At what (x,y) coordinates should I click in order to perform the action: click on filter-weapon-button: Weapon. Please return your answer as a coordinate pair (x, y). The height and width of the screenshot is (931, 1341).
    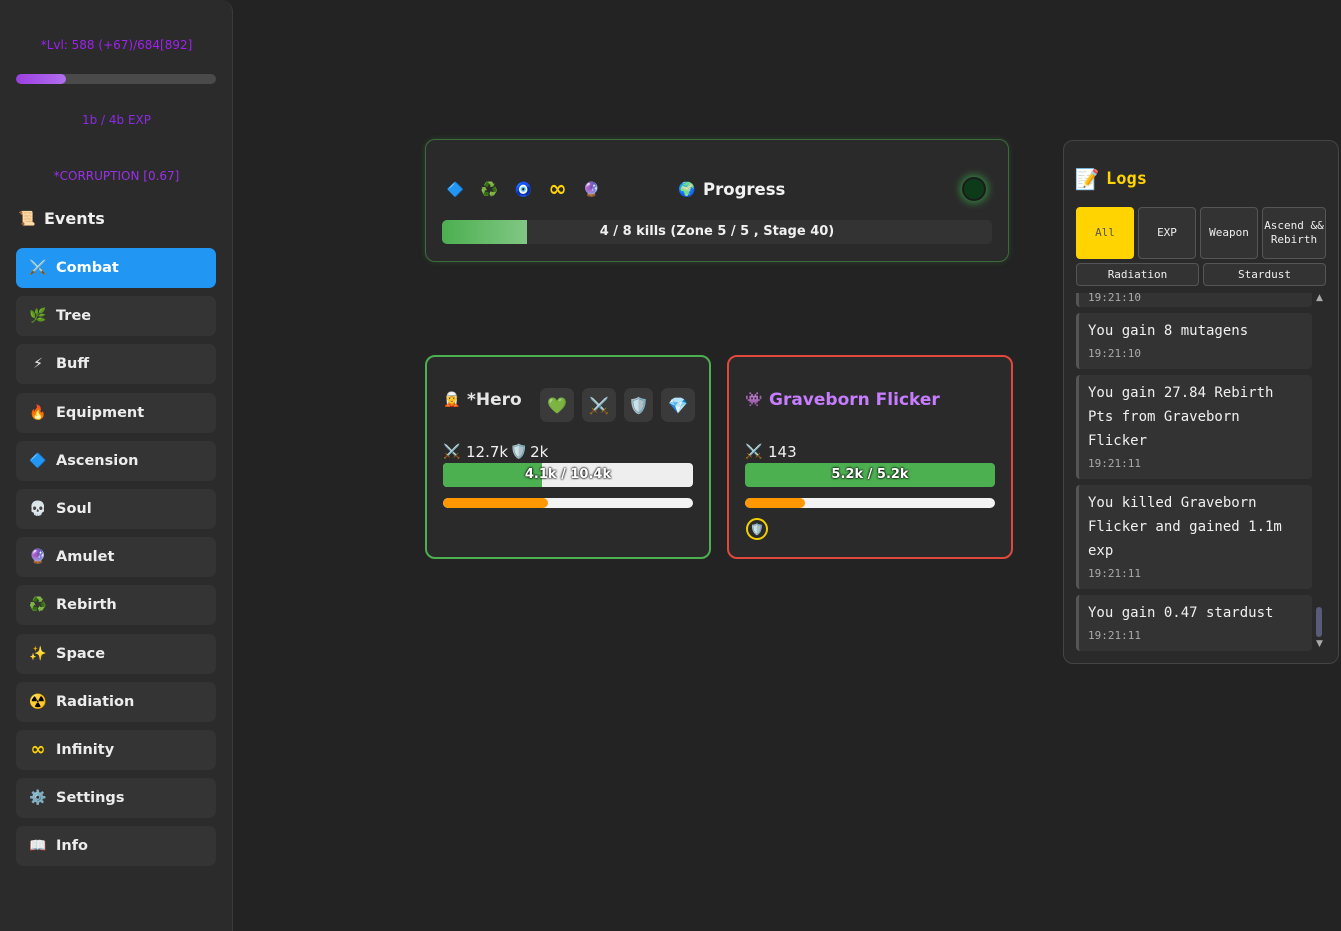
    Looking at the image, I should click on (1229, 233).